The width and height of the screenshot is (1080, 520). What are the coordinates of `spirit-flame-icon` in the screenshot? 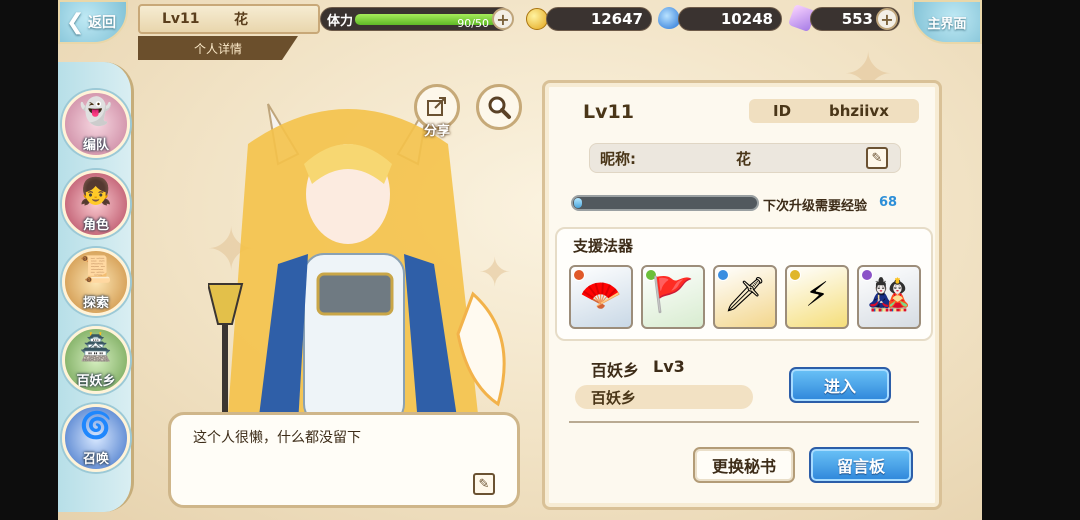 It's located at (669, 18).